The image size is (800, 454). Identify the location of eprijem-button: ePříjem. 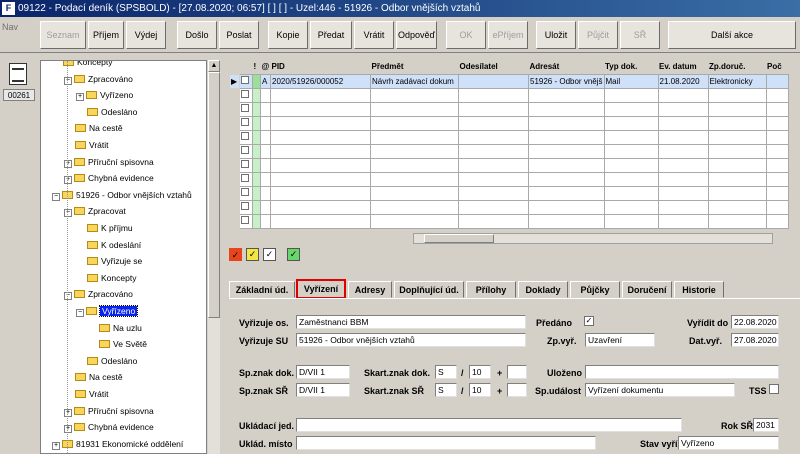
(508, 35).